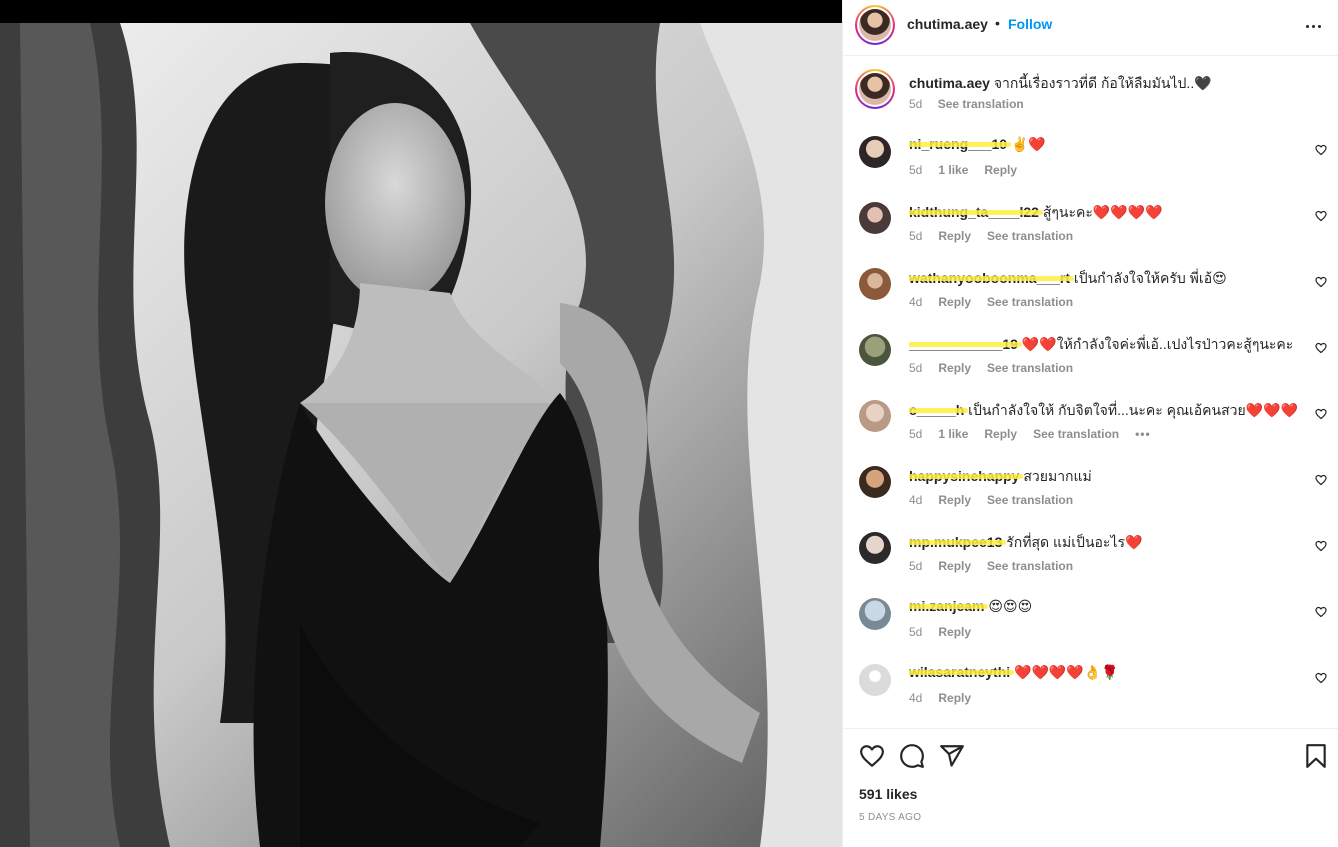 This screenshot has width=1338, height=847. I want to click on author-username: chutima.aey, so click(947, 24).